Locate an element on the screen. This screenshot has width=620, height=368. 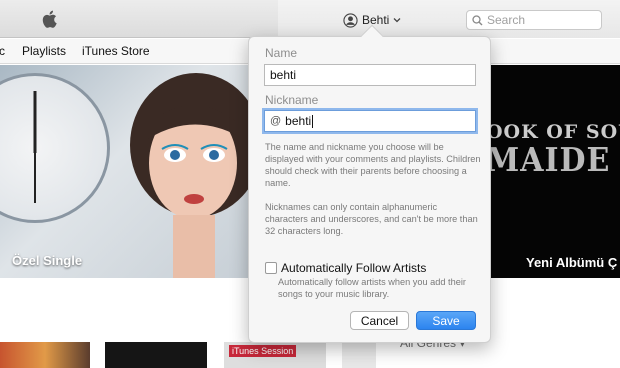
magnifier-icon is located at coordinates (477, 19).